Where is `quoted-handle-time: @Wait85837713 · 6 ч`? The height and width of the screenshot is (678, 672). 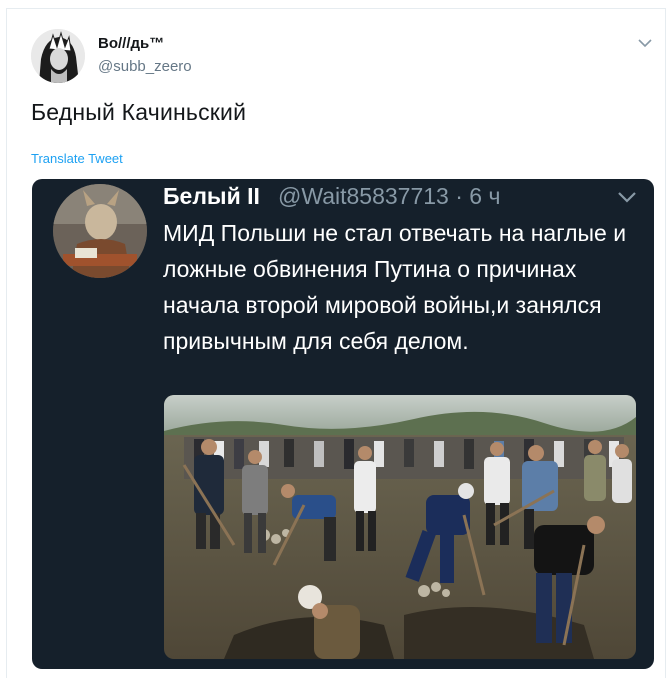
quoted-handle-time: @Wait85837713 · 6 ч is located at coordinates (389, 196).